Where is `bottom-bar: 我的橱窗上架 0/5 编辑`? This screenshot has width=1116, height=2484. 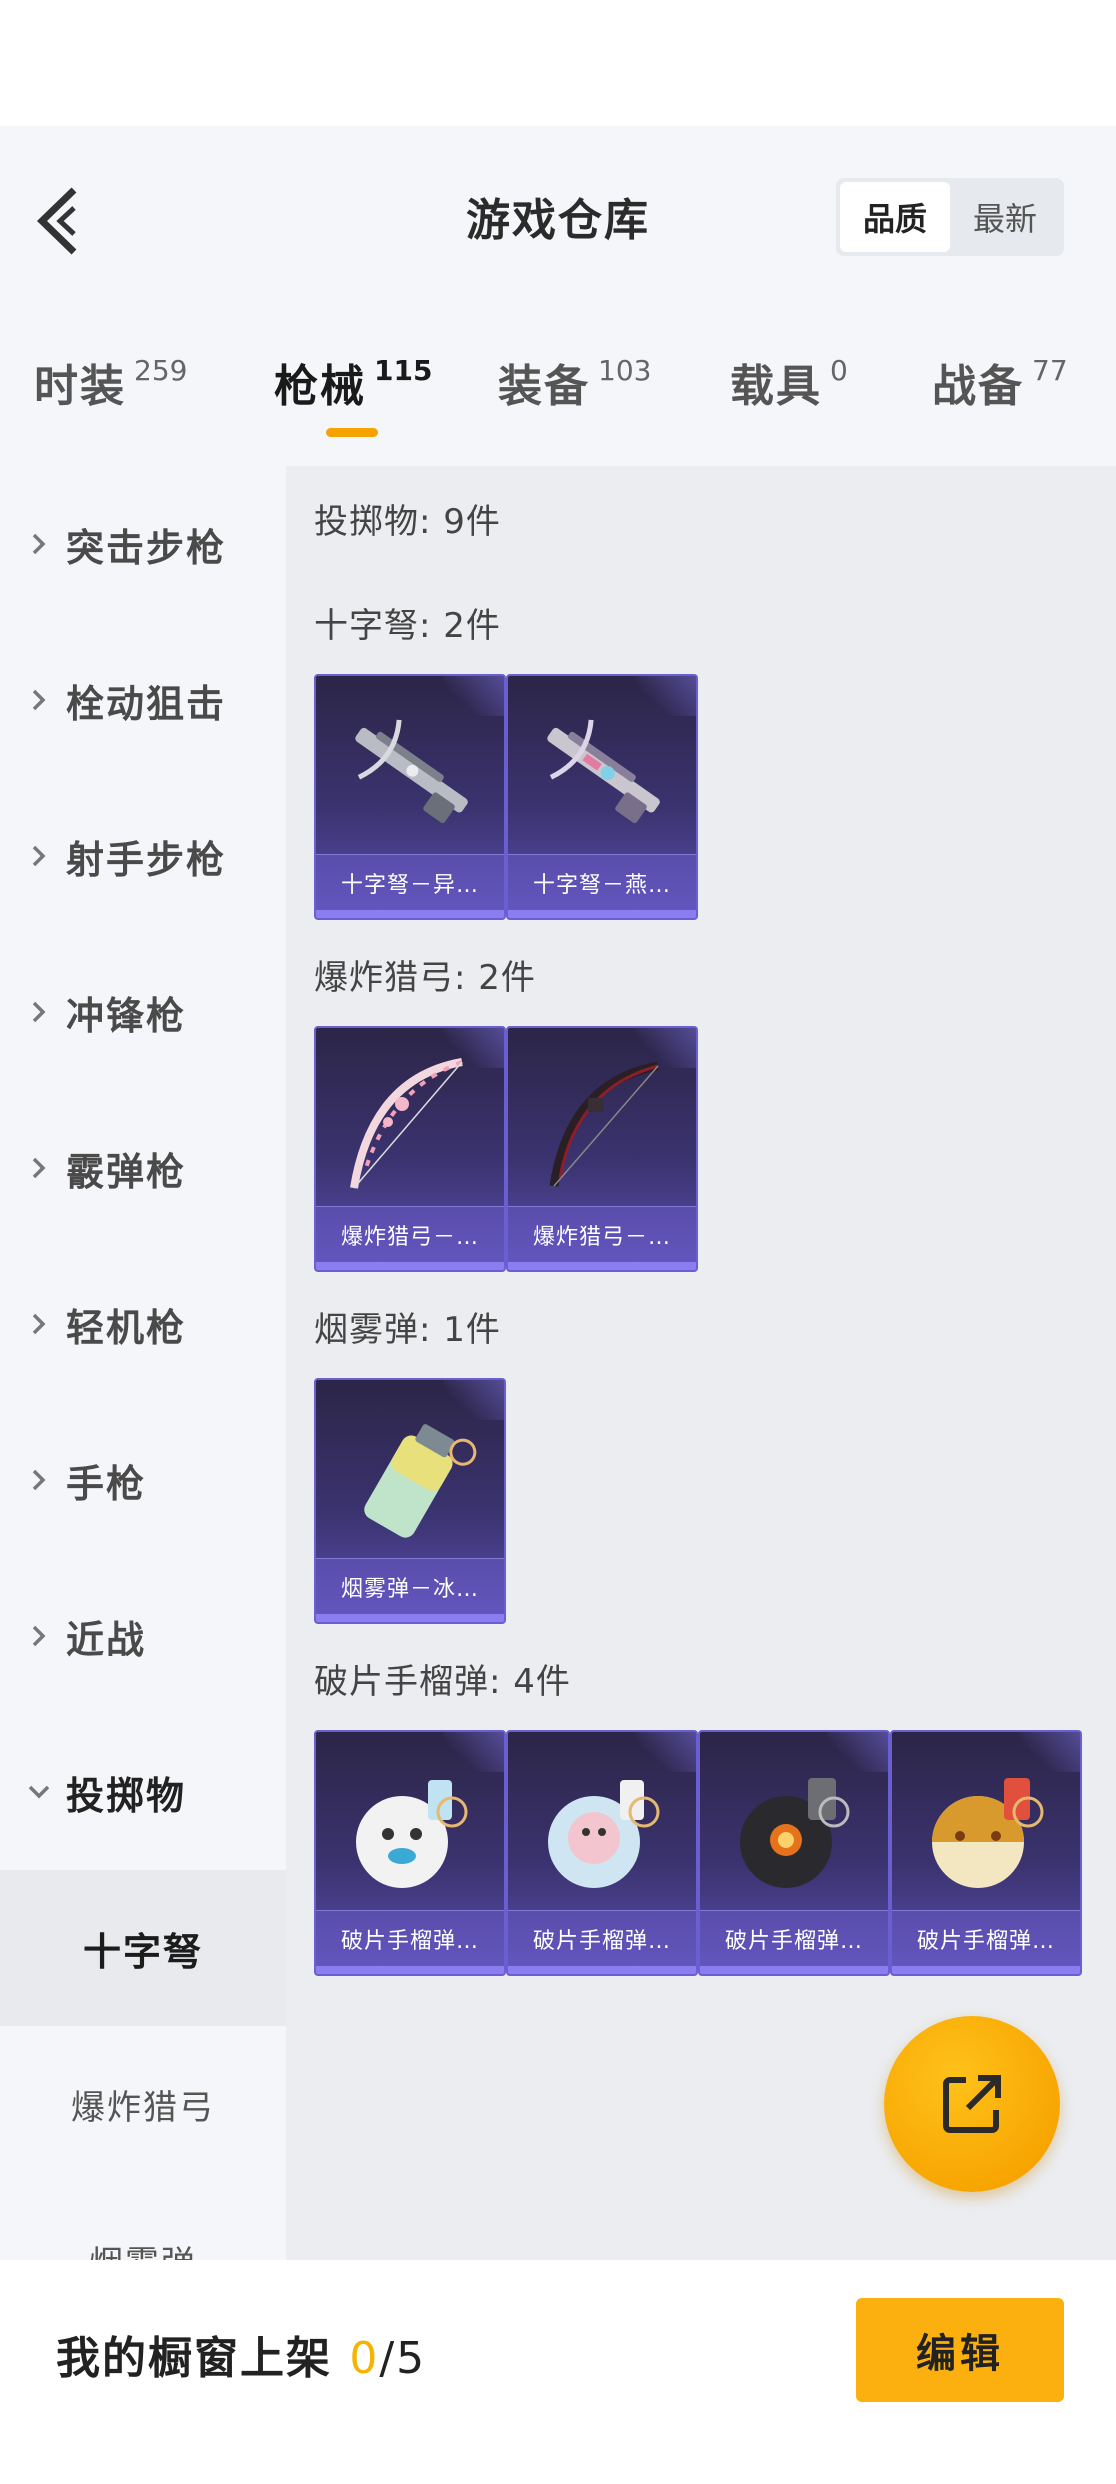
bottom-bar: 我的橱窗上架 0/5 编辑 is located at coordinates (558, 2372).